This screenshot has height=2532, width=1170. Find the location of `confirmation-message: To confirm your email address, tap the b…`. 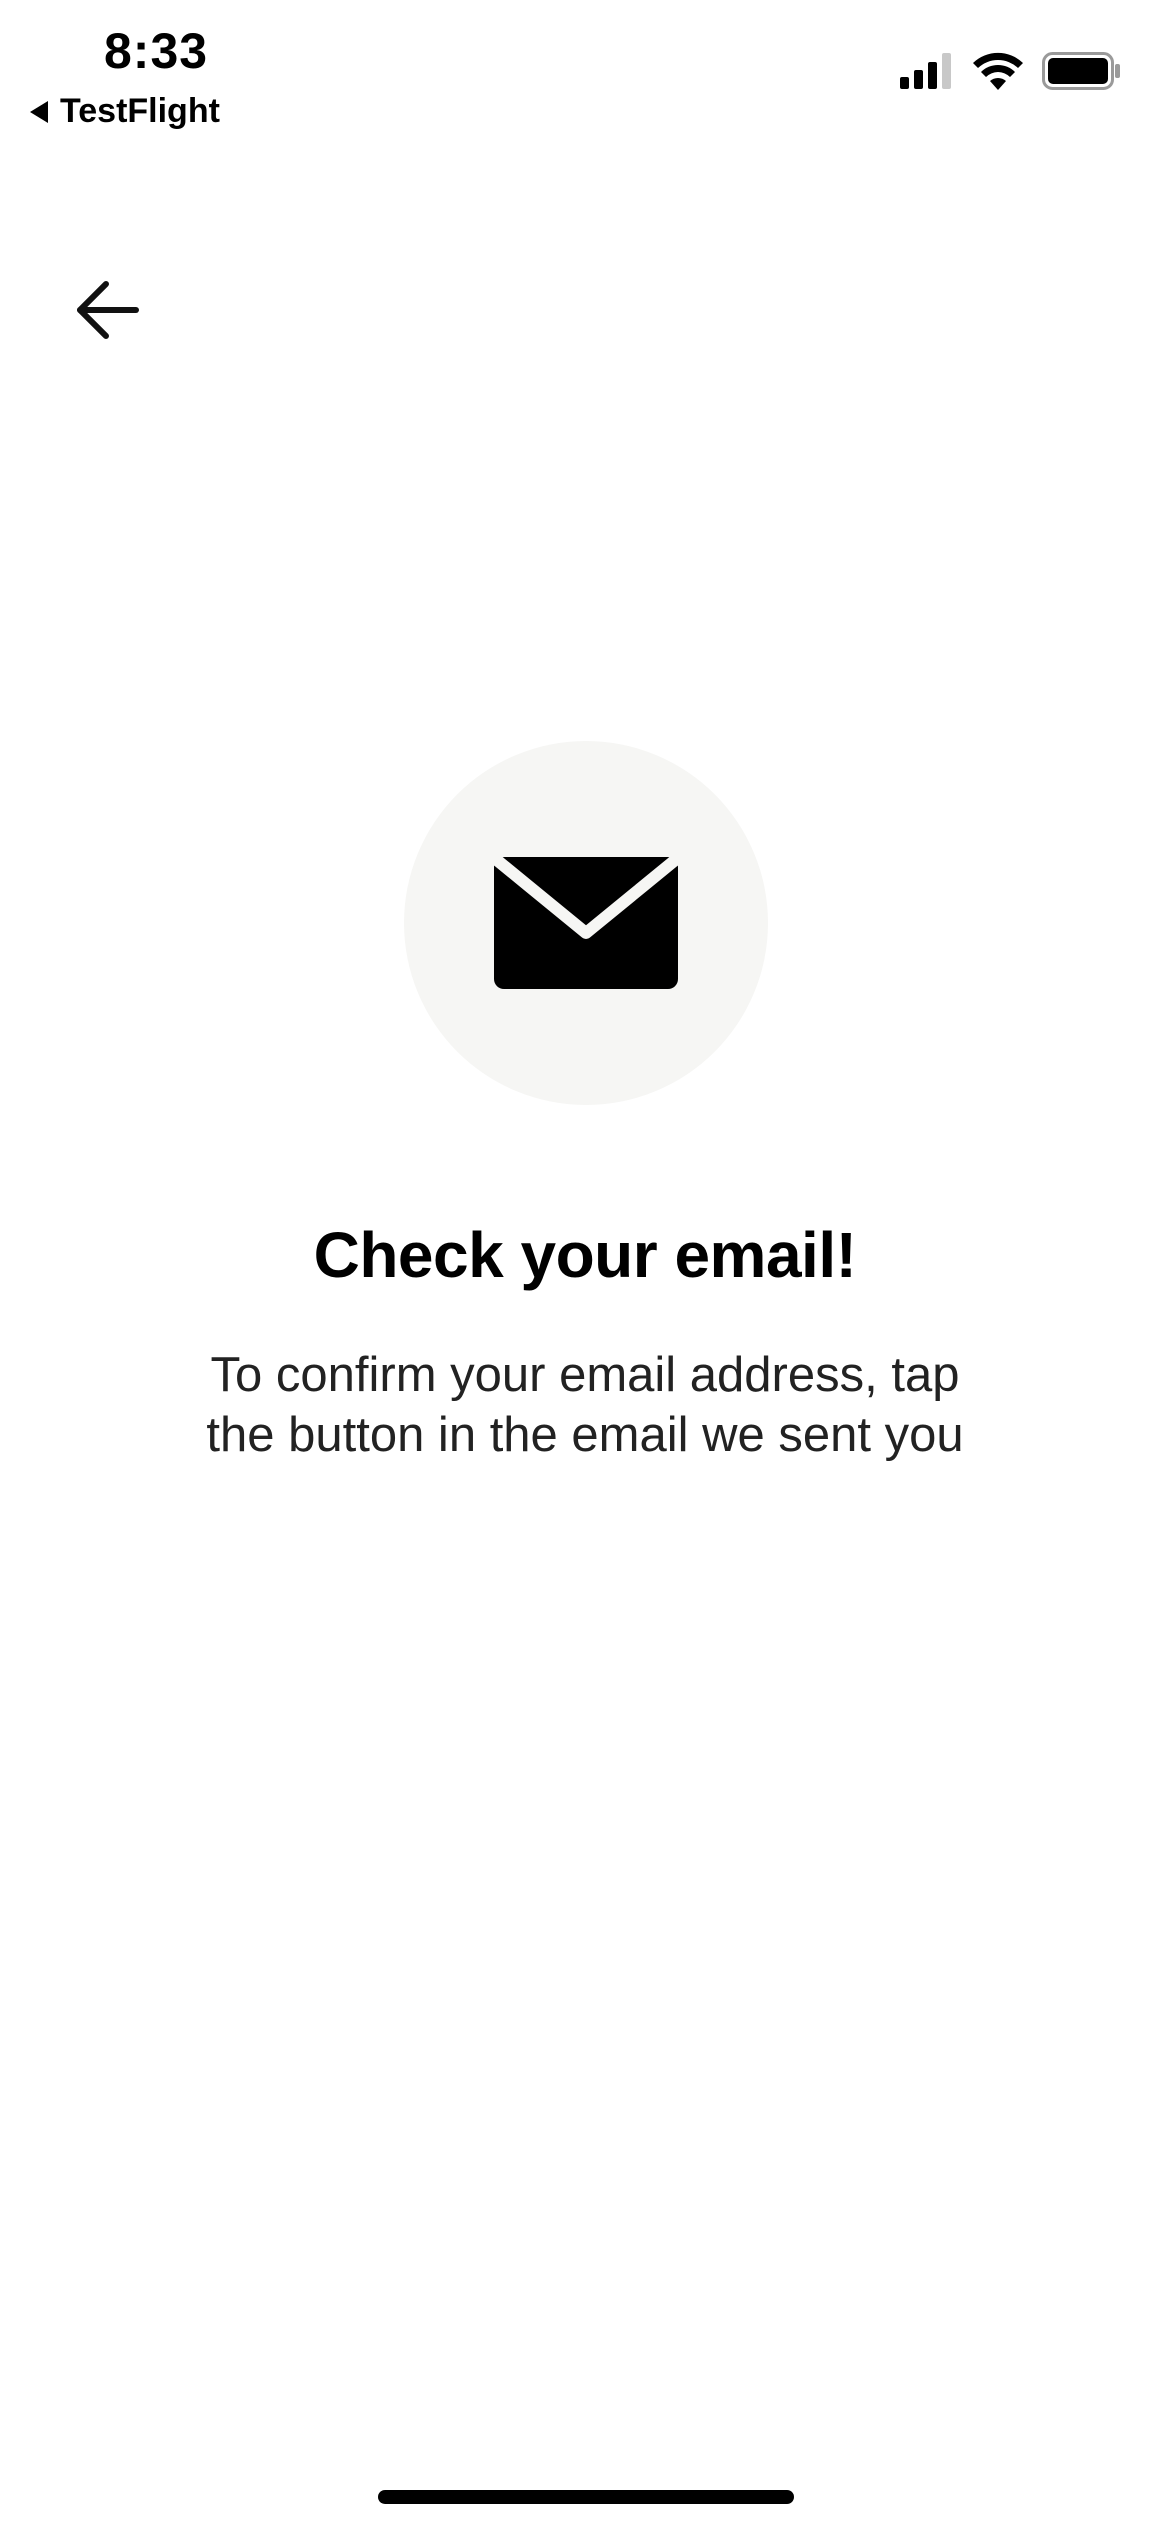

confirmation-message: To confirm your email address, tap the b… is located at coordinates (585, 1405).